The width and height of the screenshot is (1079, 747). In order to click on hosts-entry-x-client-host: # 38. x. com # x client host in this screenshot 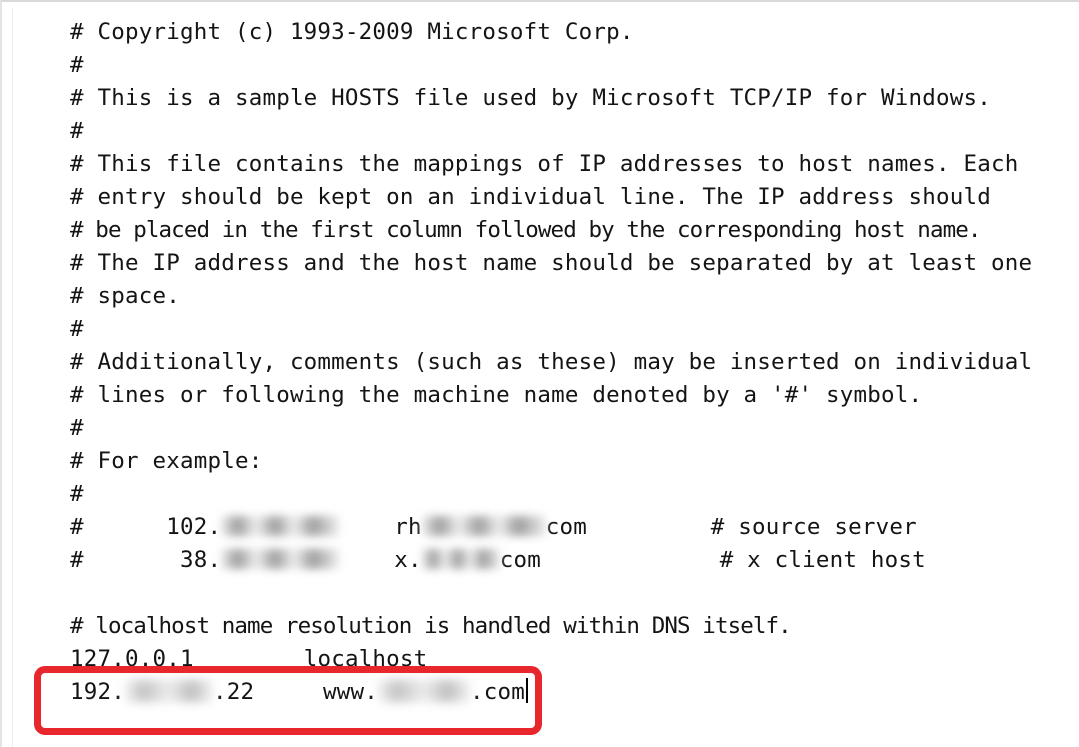, I will do `click(540, 560)`.